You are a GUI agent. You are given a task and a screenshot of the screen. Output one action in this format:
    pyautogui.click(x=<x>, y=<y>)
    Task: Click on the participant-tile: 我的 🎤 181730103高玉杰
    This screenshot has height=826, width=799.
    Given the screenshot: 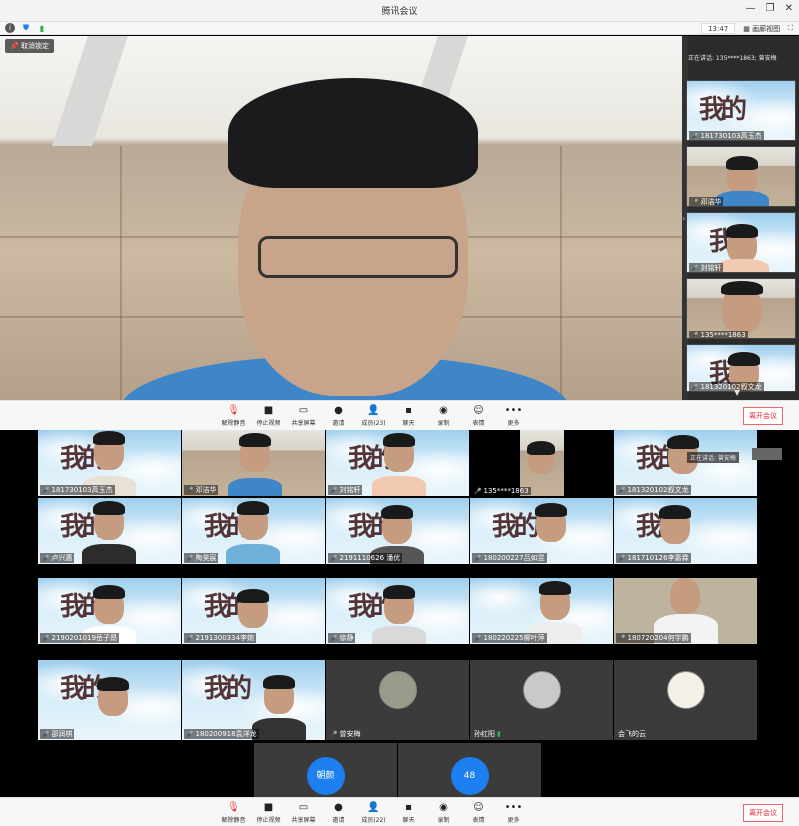 What is the action you would take?
    pyautogui.click(x=109, y=463)
    